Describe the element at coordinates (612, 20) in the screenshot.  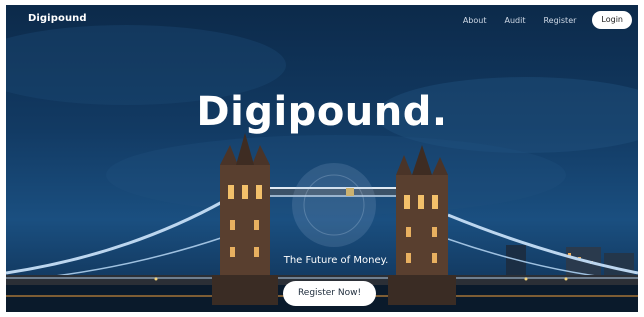
I see `login-button: Login` at that location.